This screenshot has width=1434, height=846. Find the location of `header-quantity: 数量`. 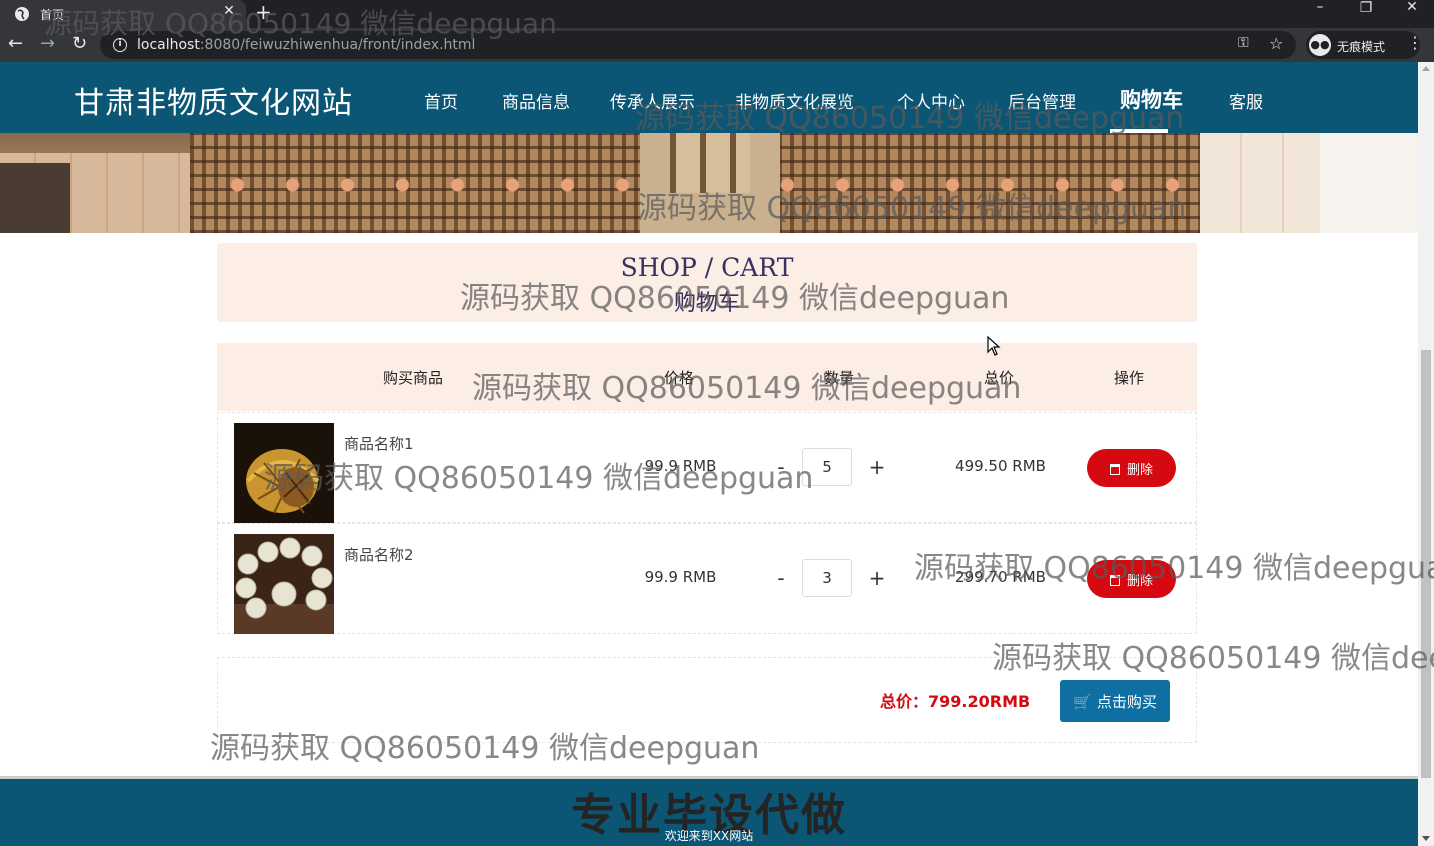

header-quantity: 数量 is located at coordinates (839, 378).